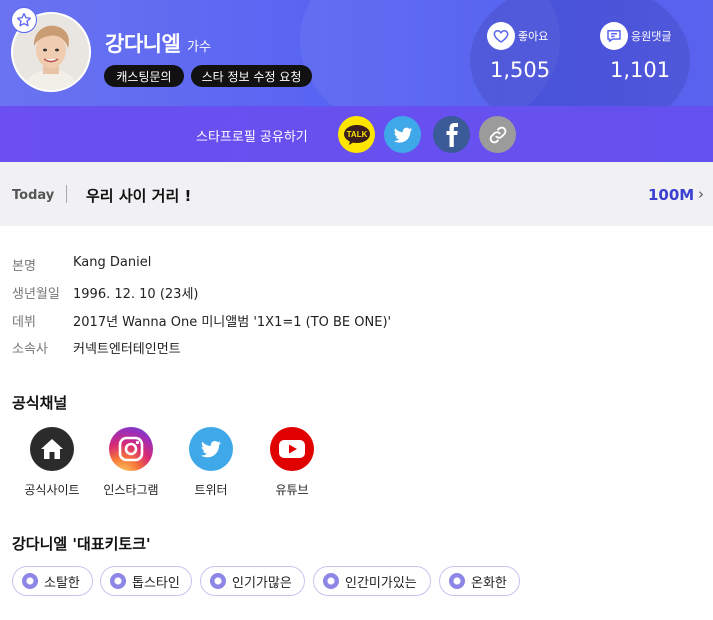  Describe the element at coordinates (52, 449) in the screenshot. I see `home-icon` at that location.